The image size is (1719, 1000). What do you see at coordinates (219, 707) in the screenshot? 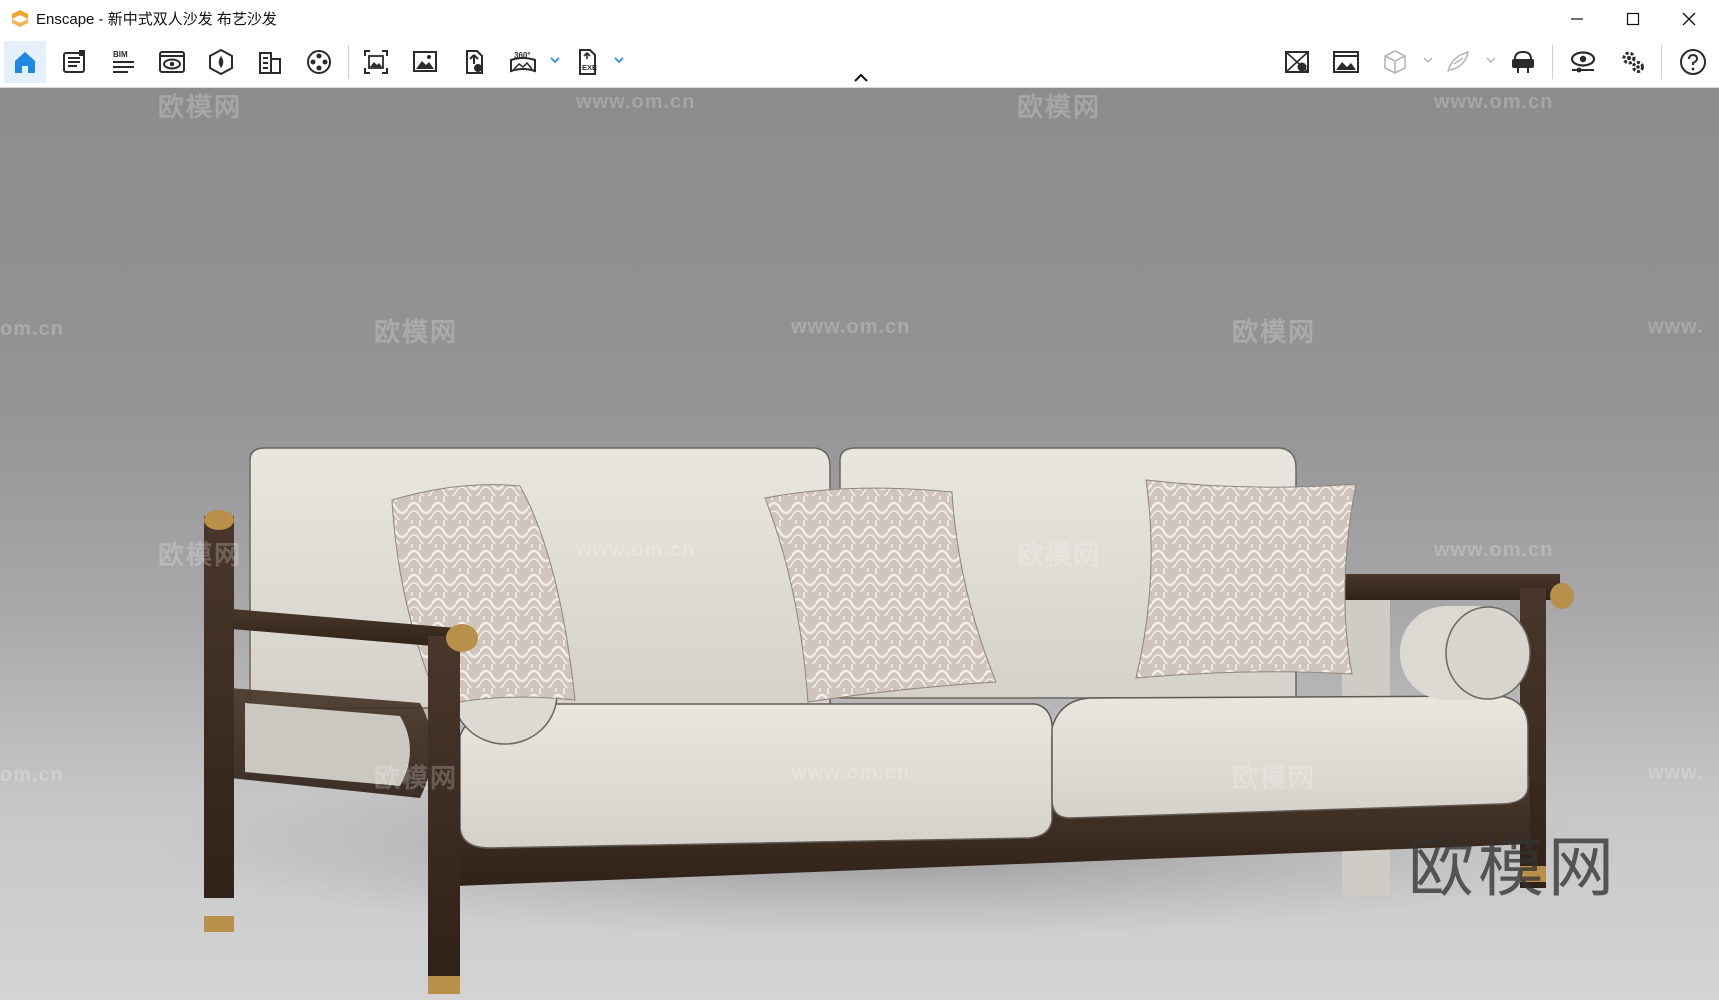
I see `leg-left-back` at bounding box center [219, 707].